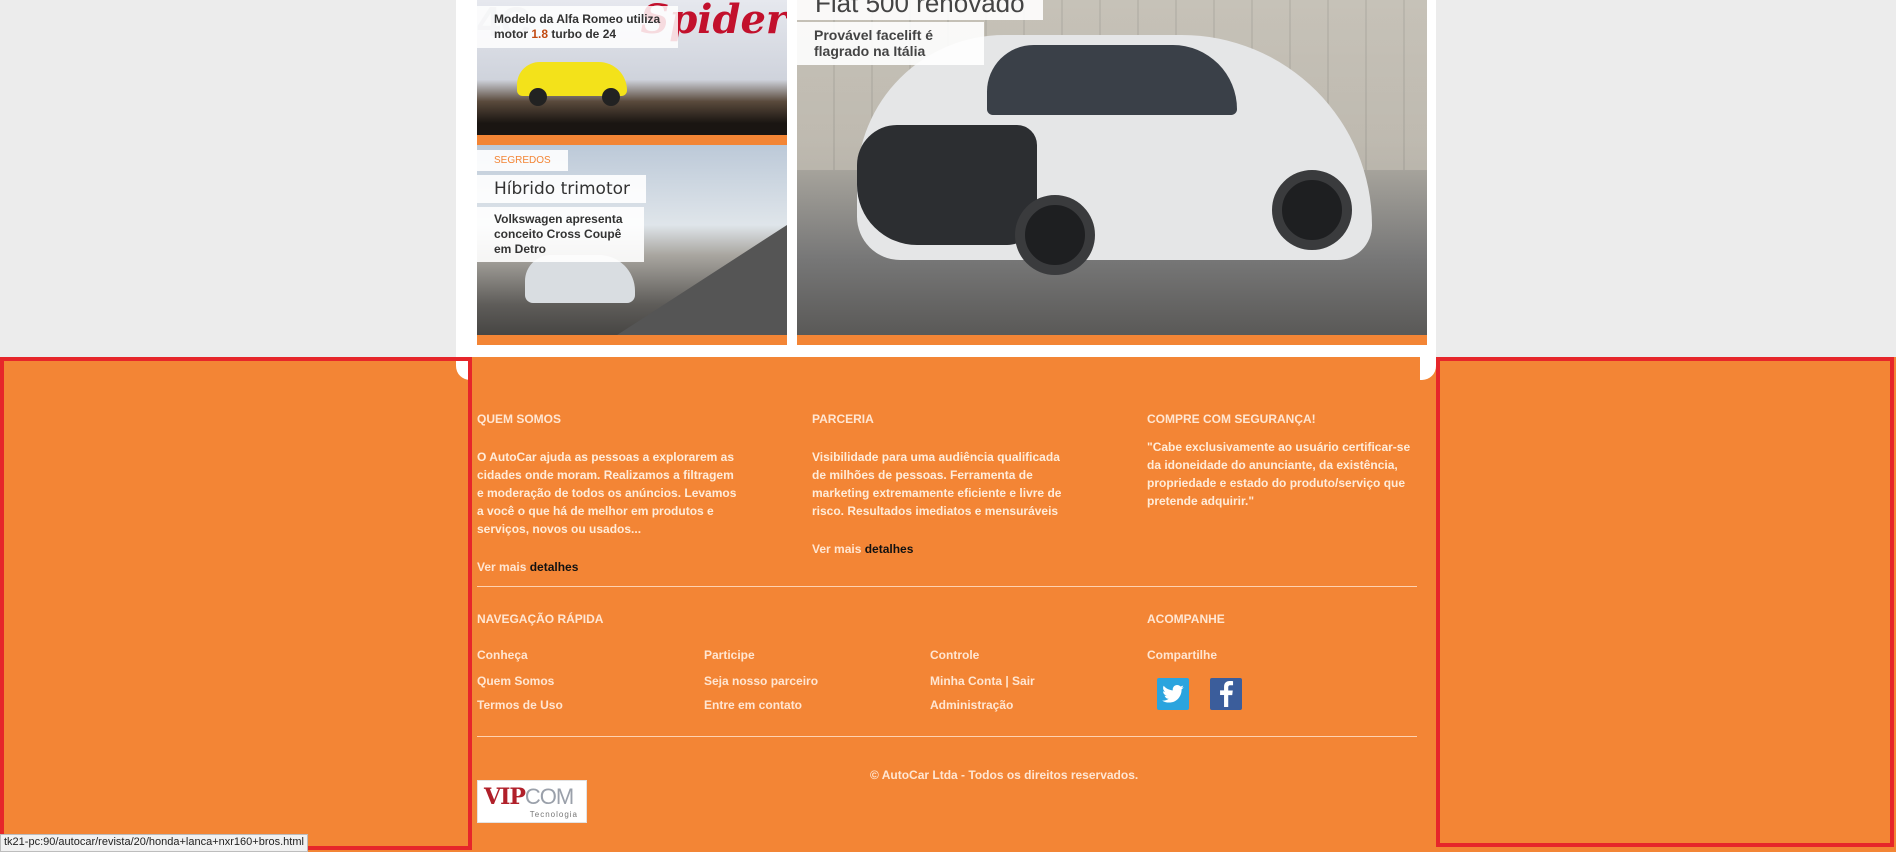 The image size is (1896, 852). What do you see at coordinates (1231, 419) in the screenshot?
I see `security-heading: COMPRE COM SEGURANÇA!` at bounding box center [1231, 419].